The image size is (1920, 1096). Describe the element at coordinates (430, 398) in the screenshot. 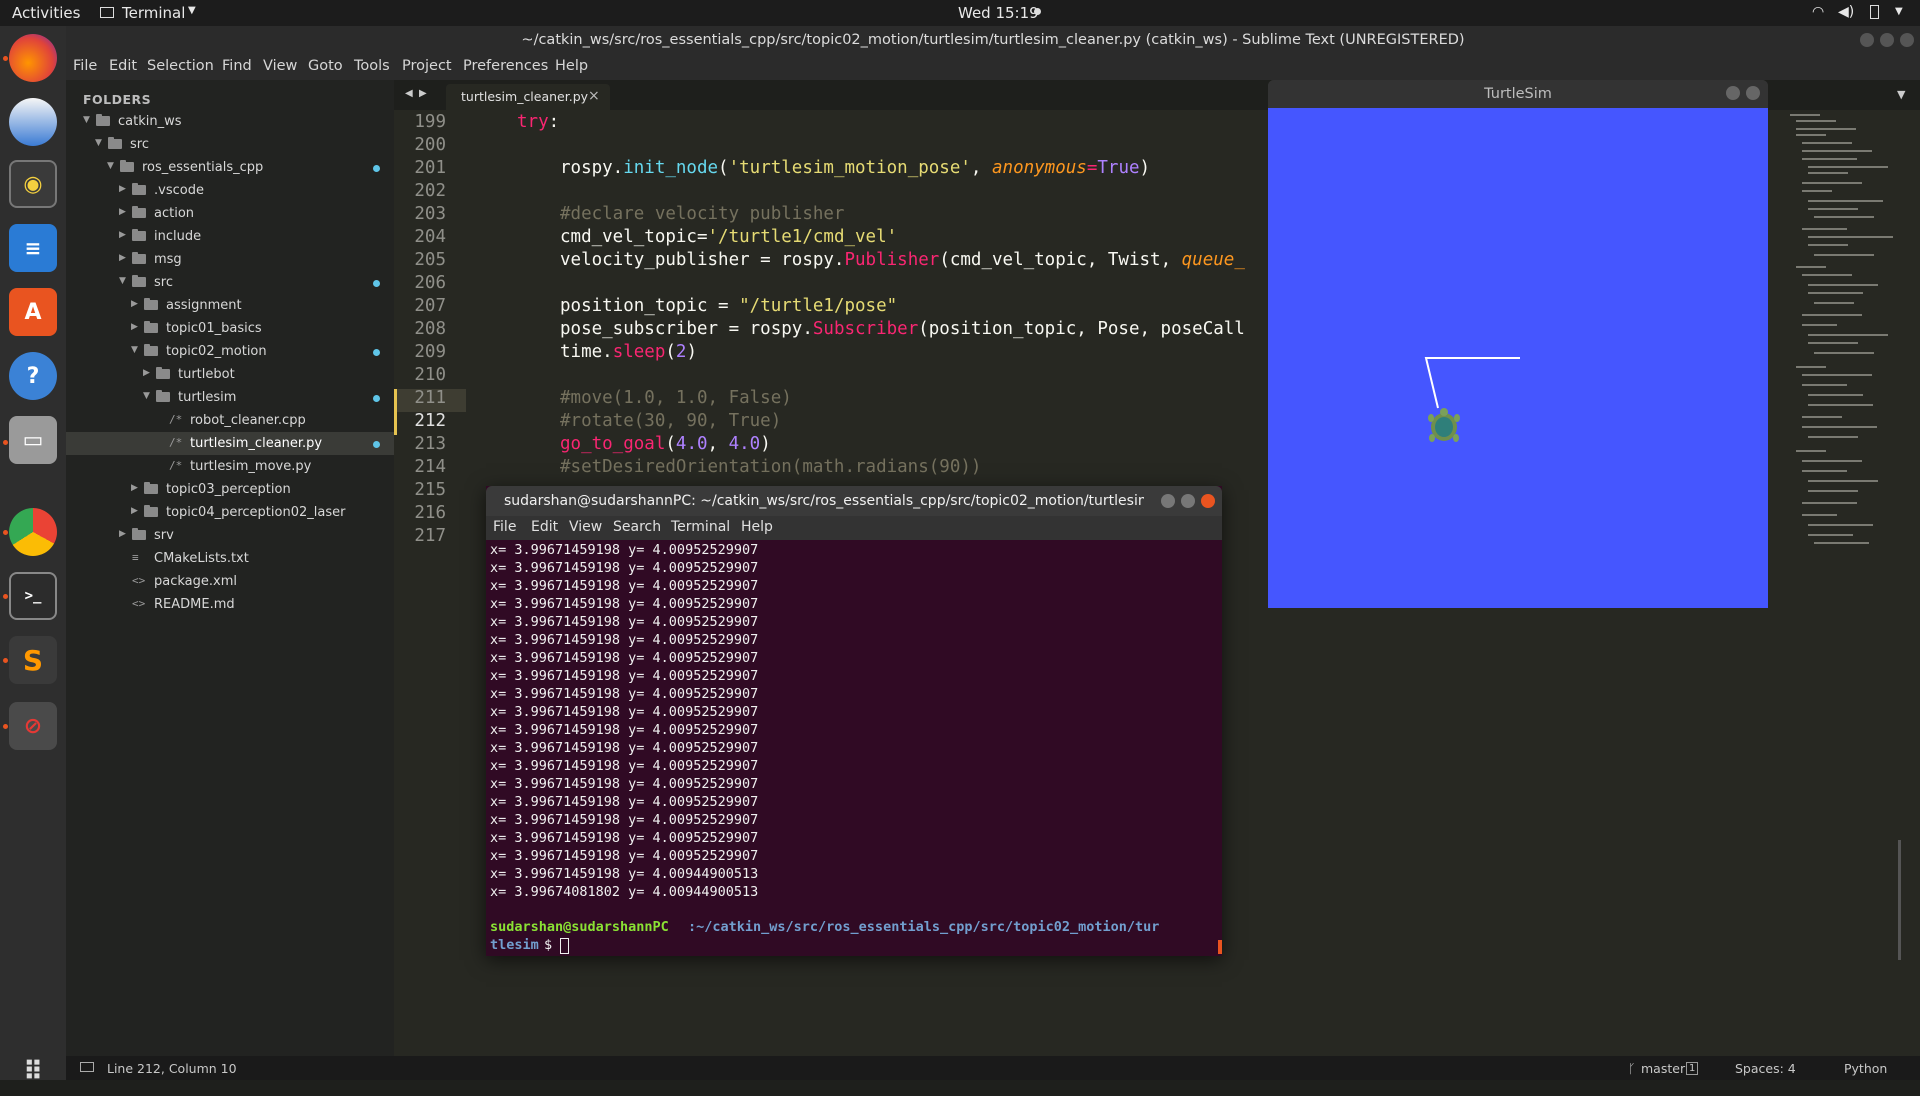

I see `line-number: 211` at that location.